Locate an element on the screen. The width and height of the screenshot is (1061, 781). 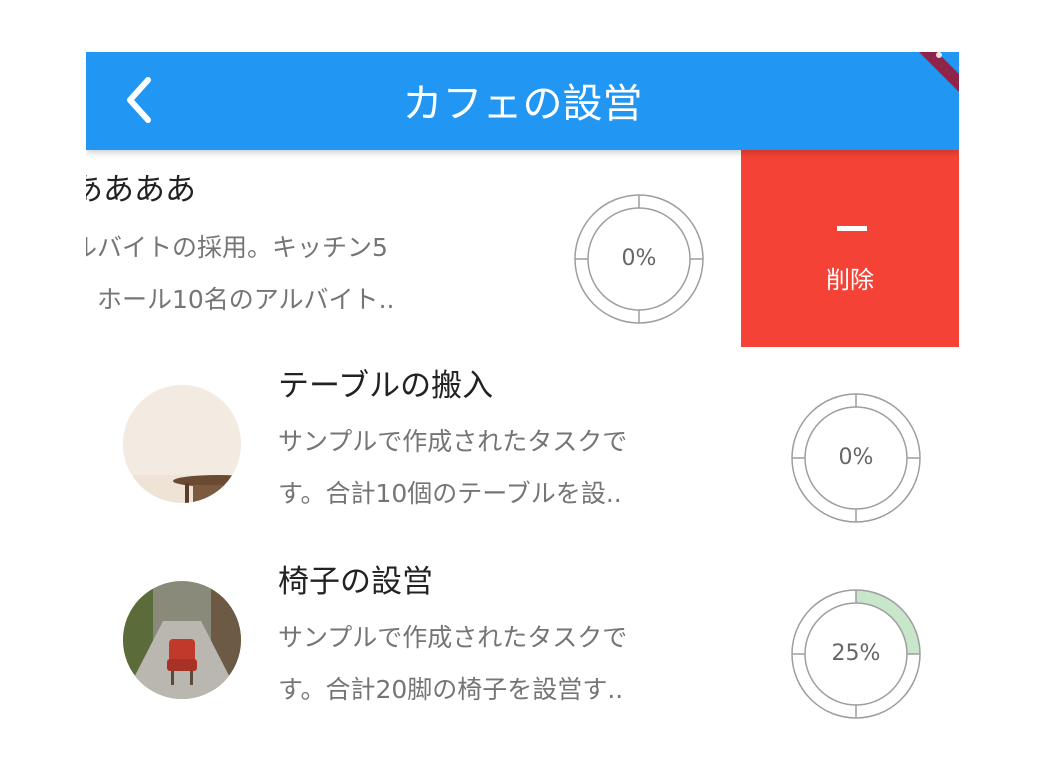
progress-percent: 25% is located at coordinates (856, 653).